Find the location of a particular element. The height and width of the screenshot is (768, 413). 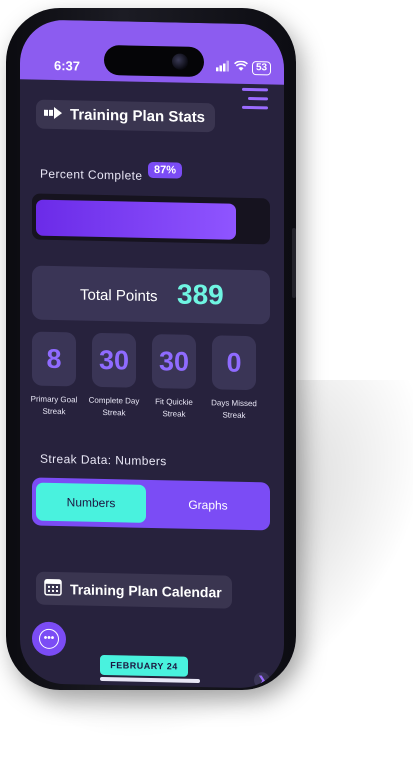

stats-section-header: Training Plan Stats is located at coordinates (126, 116).